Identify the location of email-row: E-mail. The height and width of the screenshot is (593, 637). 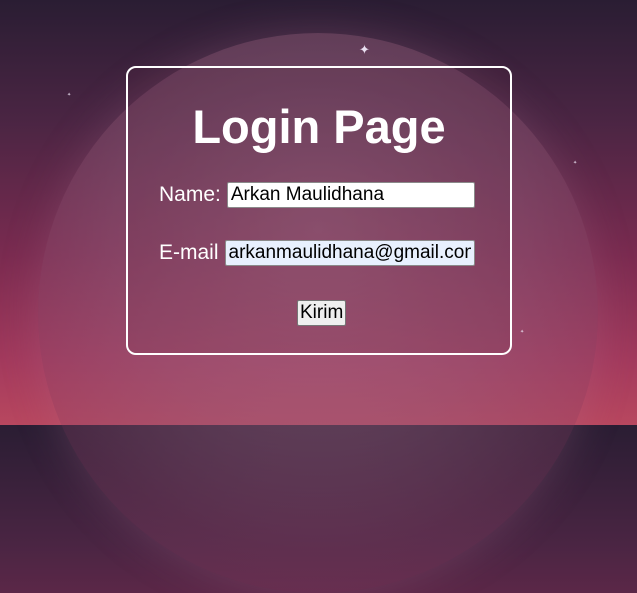
(317, 253).